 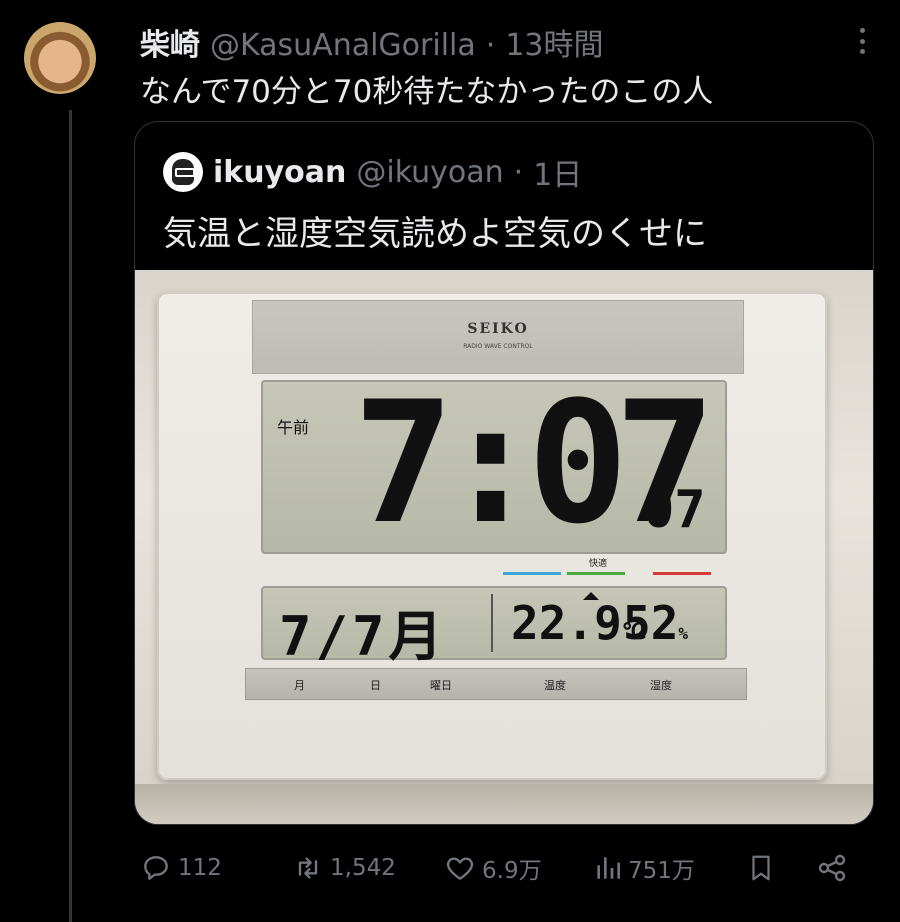 I want to click on comfort-label: 快適, so click(x=598, y=564).